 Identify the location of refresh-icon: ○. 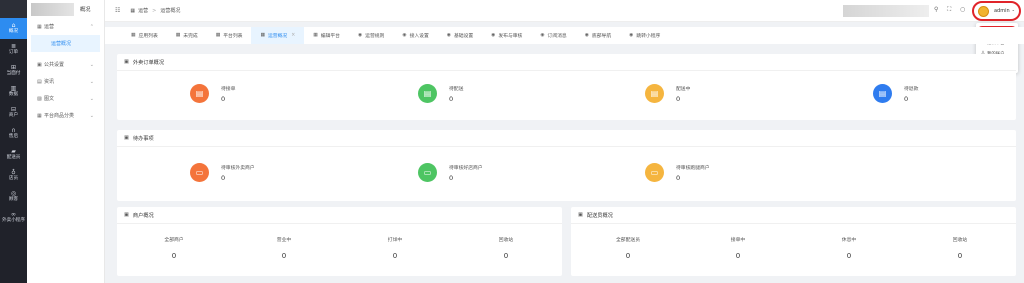
(962, 9).